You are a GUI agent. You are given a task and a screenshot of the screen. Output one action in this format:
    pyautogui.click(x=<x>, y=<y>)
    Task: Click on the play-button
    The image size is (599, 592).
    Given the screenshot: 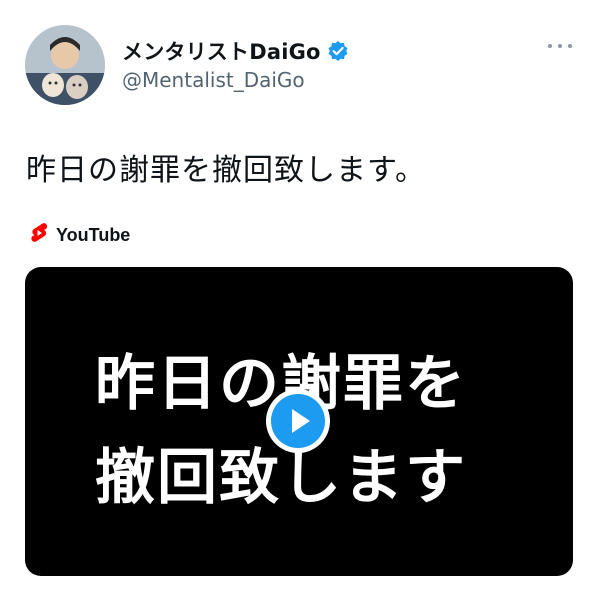 What is the action you would take?
    pyautogui.click(x=298, y=421)
    